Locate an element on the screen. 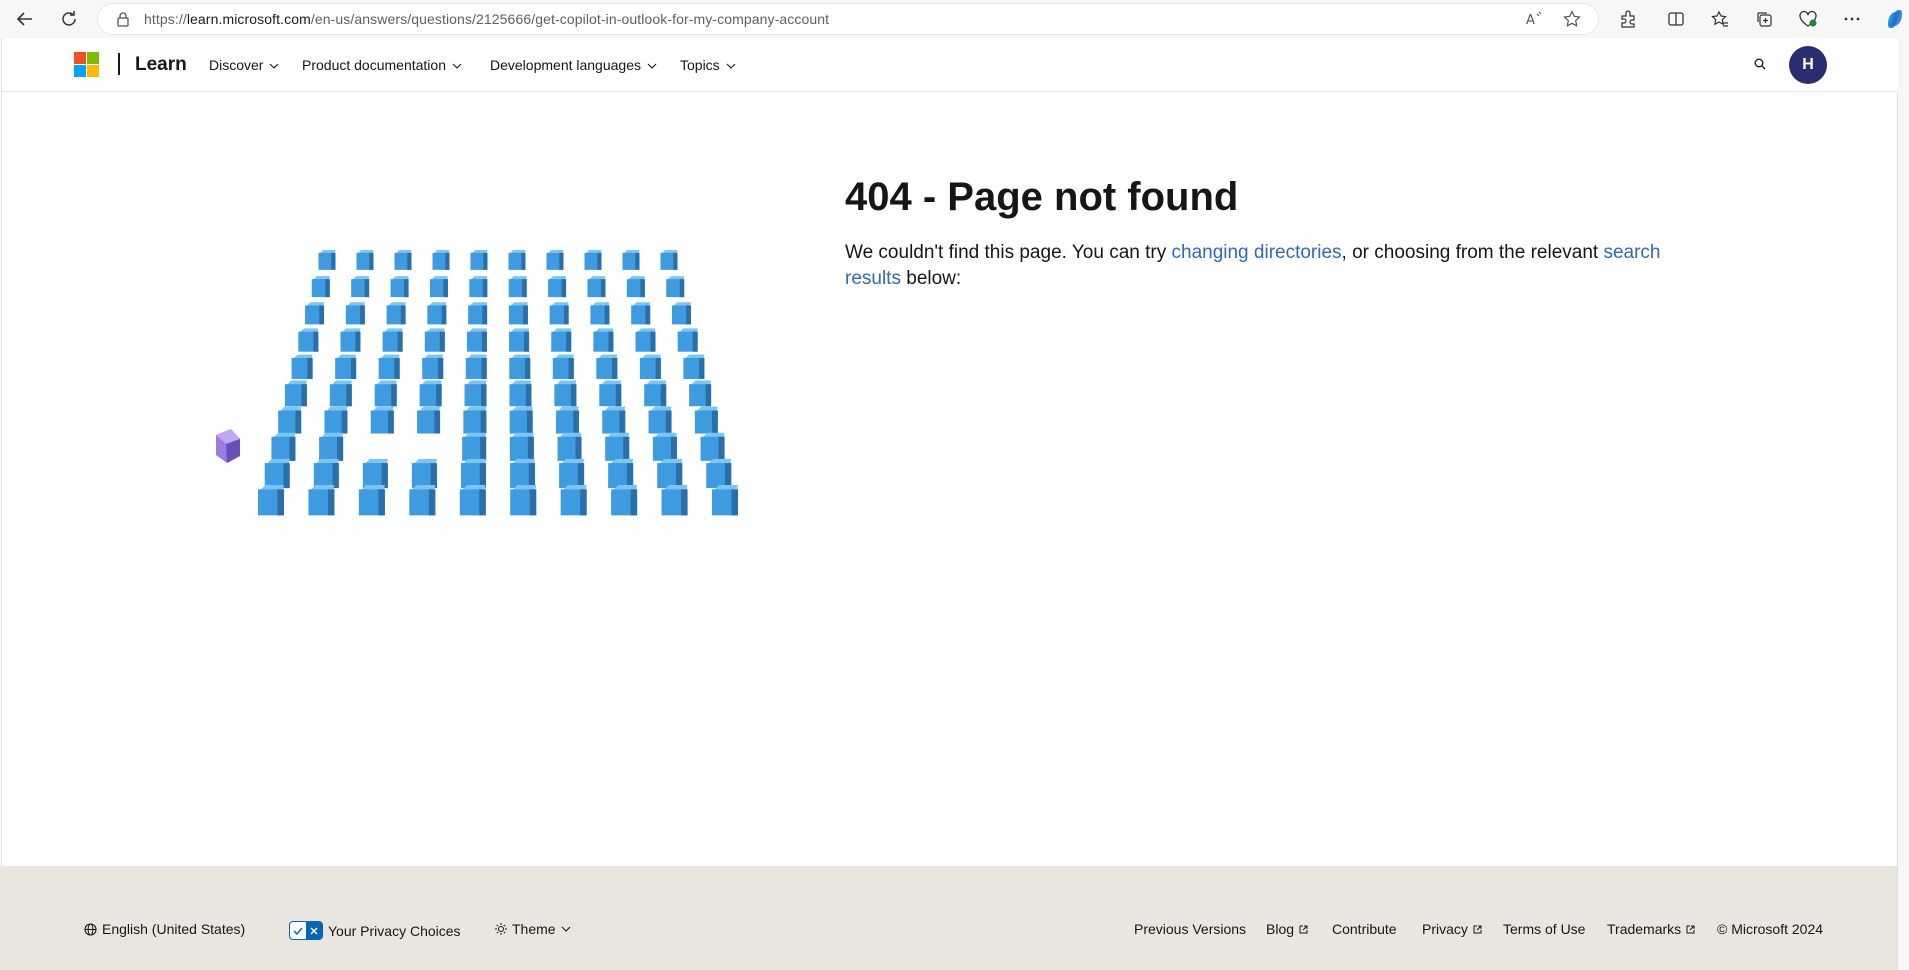  lock-icon is located at coordinates (123, 21).